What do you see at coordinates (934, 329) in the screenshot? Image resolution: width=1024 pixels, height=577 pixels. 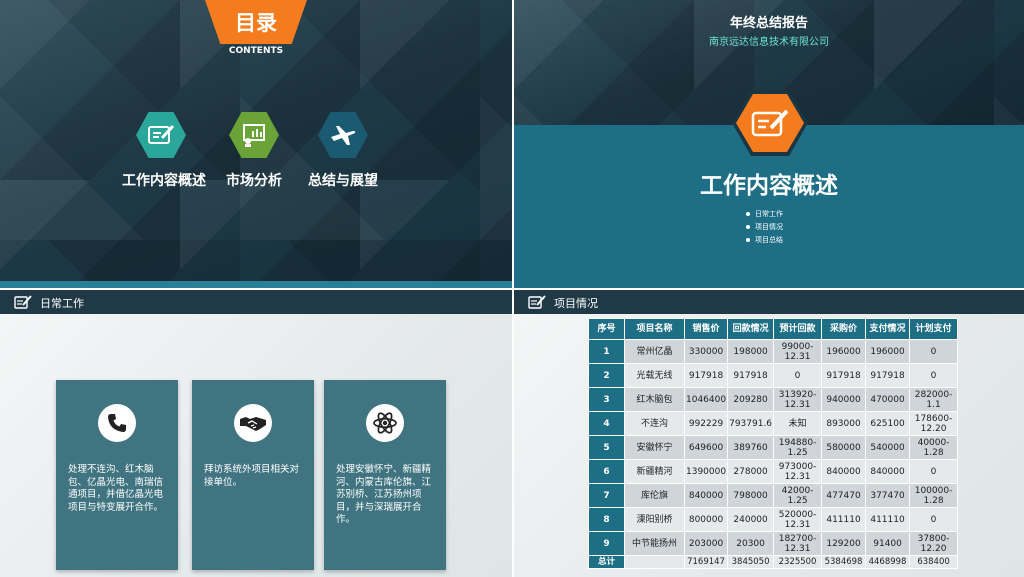 I see `column-header: 计划支付` at bounding box center [934, 329].